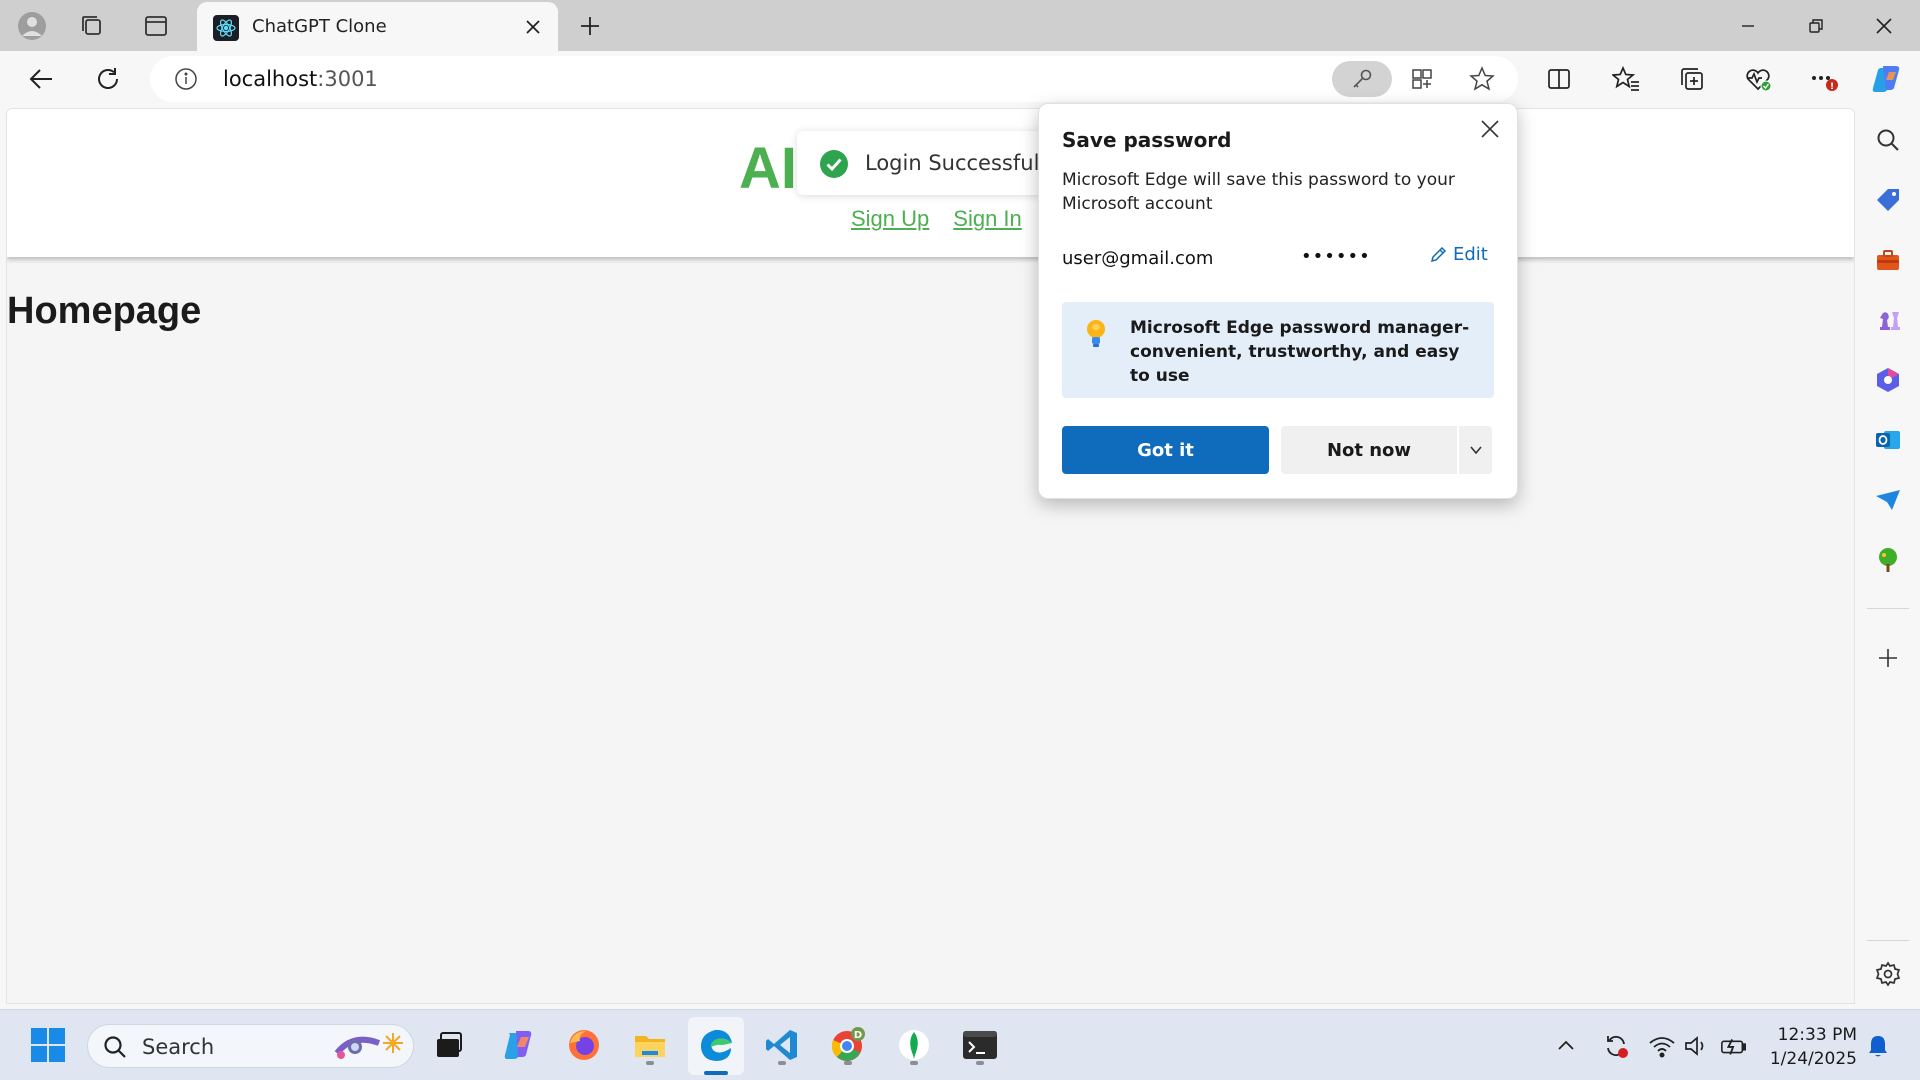 Image resolution: width=1920 pixels, height=1080 pixels. What do you see at coordinates (1422, 79) in the screenshot?
I see `app-available-icon` at bounding box center [1422, 79].